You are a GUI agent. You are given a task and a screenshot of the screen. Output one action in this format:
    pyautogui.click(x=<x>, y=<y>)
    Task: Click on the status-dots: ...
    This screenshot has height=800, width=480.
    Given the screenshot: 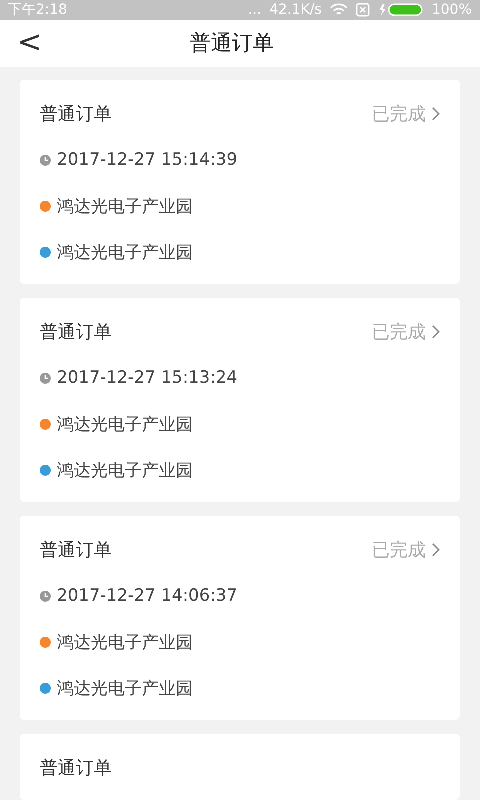 What is the action you would take?
    pyautogui.click(x=255, y=10)
    